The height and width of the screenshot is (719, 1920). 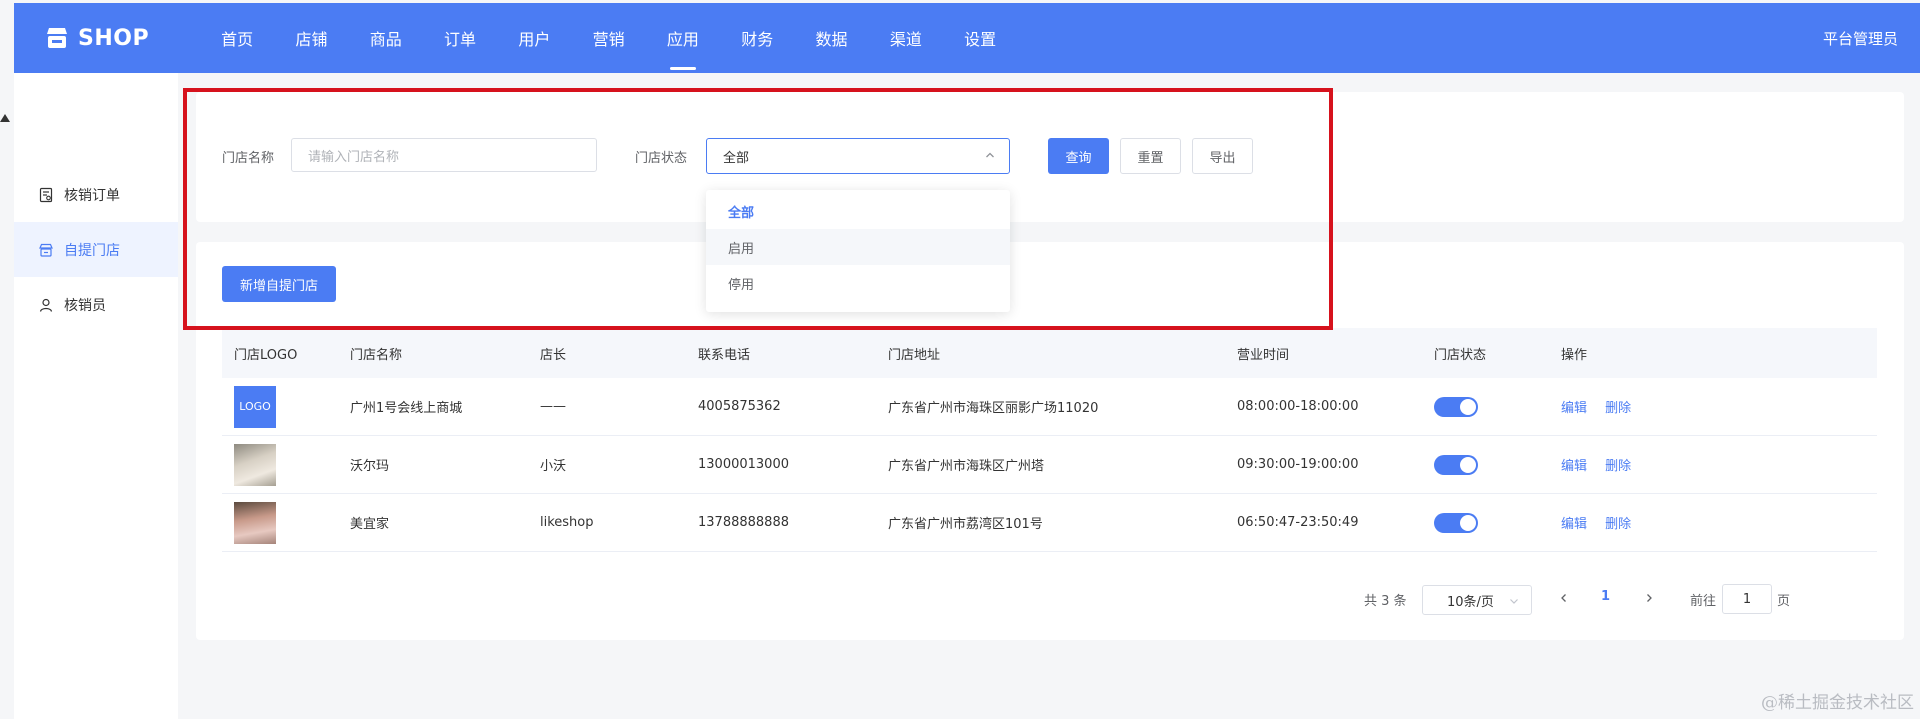 What do you see at coordinates (92, 195) in the screenshot?
I see `sidebar-item-label: 核销订单` at bounding box center [92, 195].